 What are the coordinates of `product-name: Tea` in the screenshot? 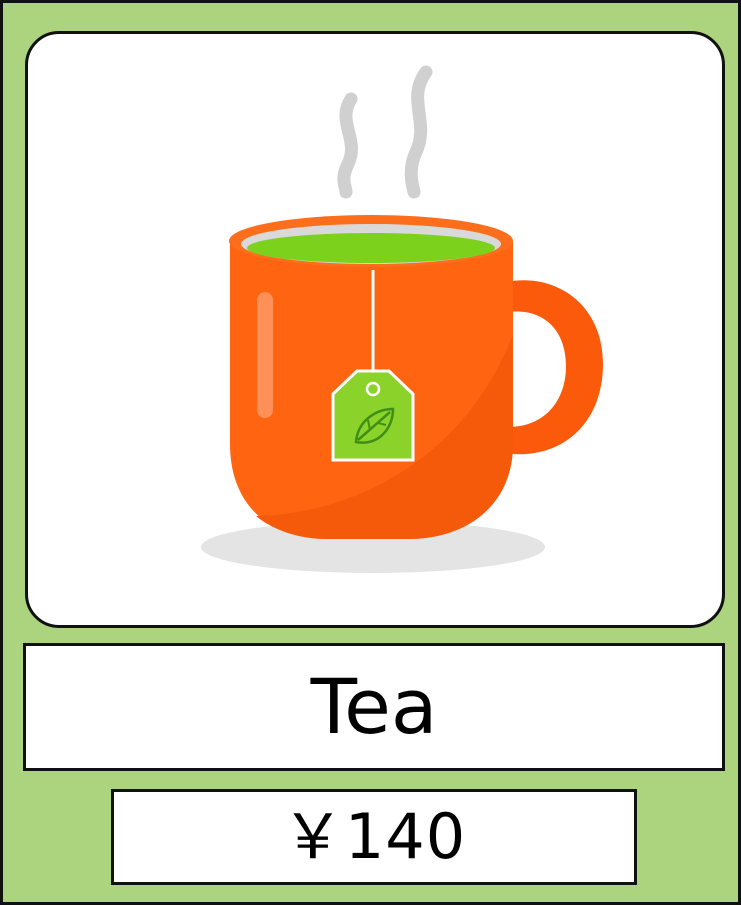 It's located at (374, 706).